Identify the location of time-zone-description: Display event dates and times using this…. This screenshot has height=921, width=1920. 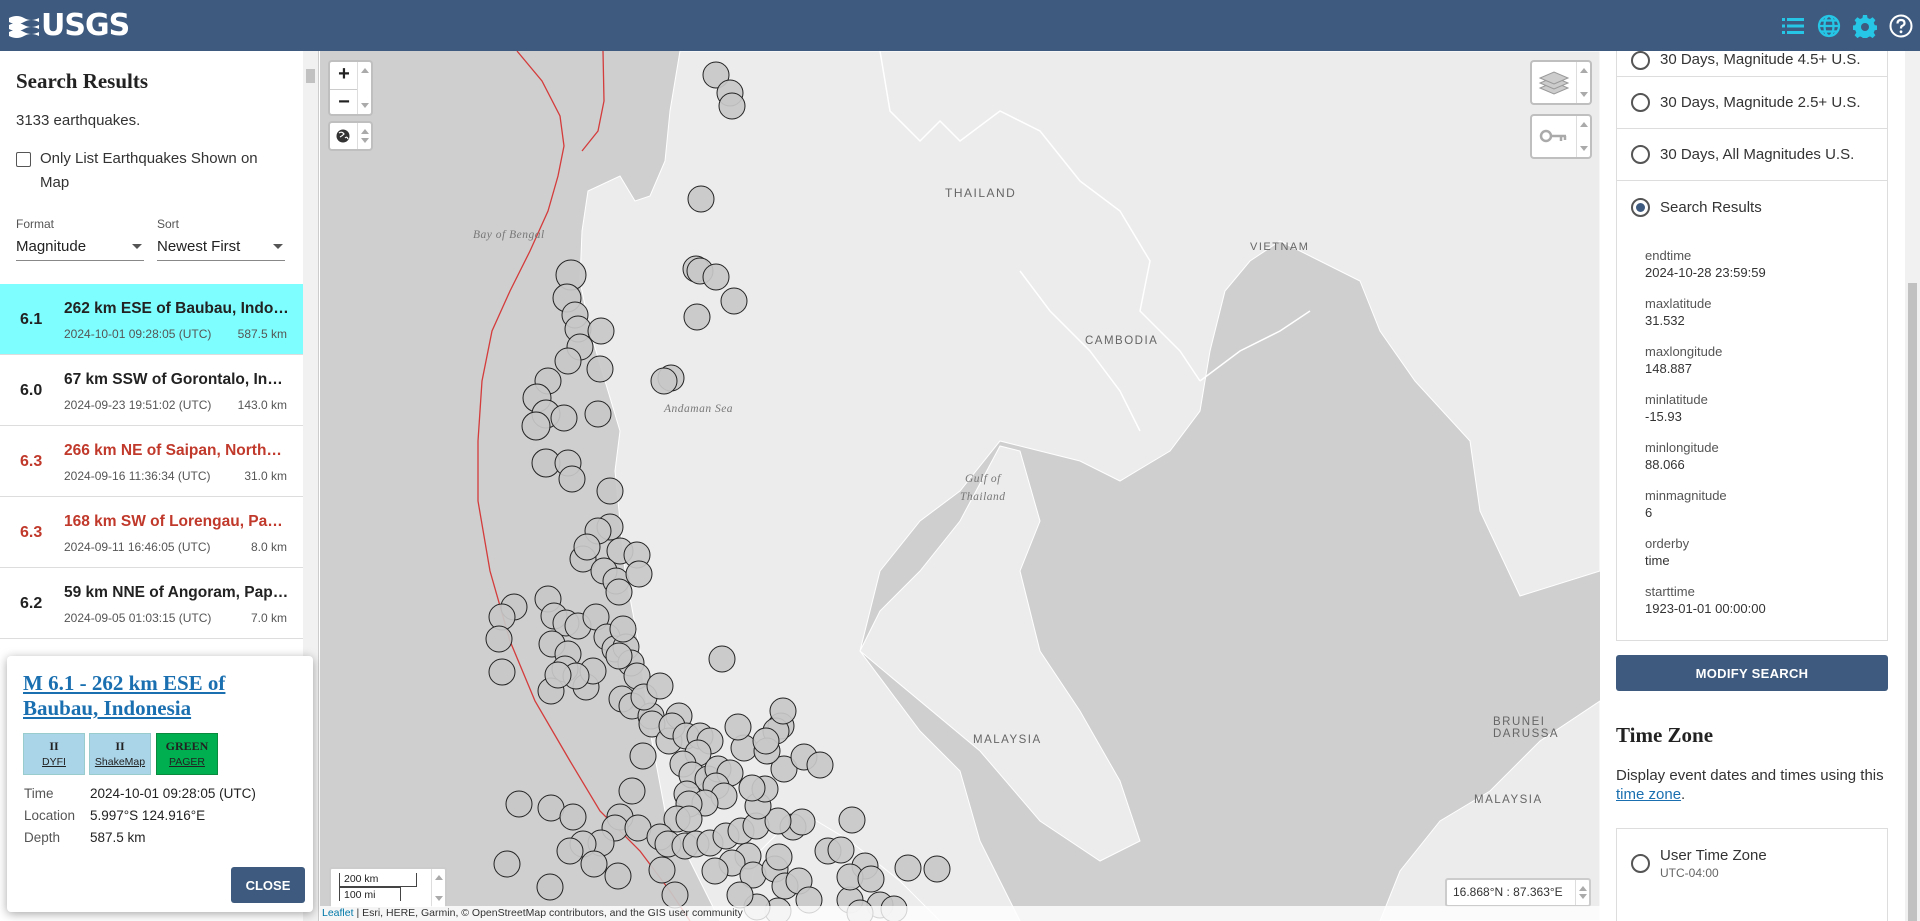
(1756, 785).